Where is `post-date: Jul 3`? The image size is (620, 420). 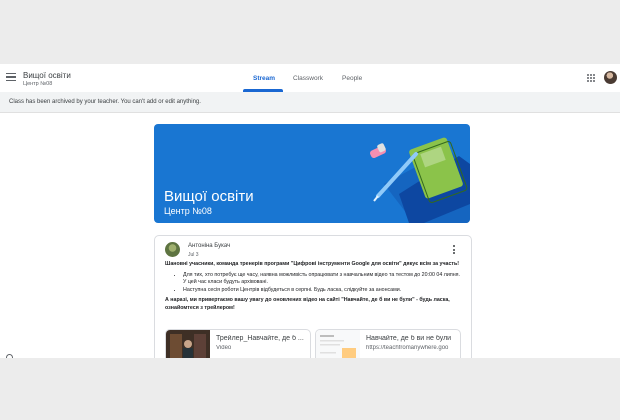 post-date: Jul 3 is located at coordinates (193, 255).